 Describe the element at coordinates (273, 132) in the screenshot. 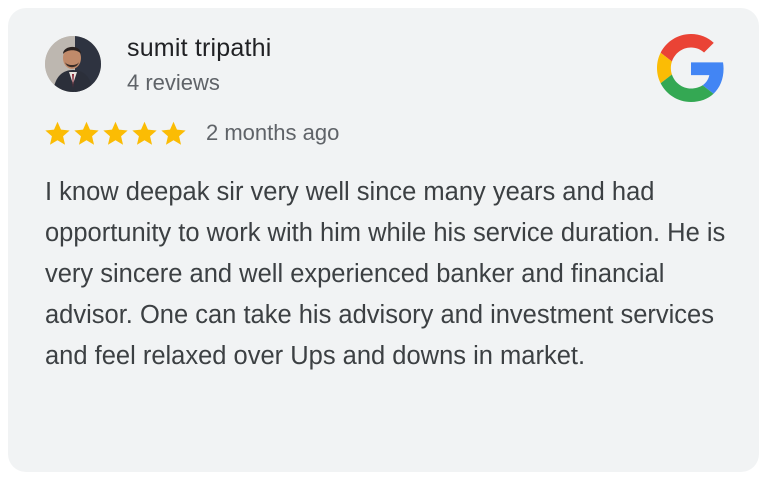

I see `review-time: 2 months ago` at that location.